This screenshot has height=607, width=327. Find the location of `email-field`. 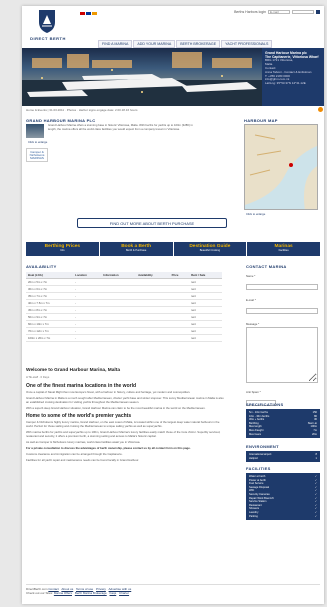

email-field is located at coordinates (279, 12).